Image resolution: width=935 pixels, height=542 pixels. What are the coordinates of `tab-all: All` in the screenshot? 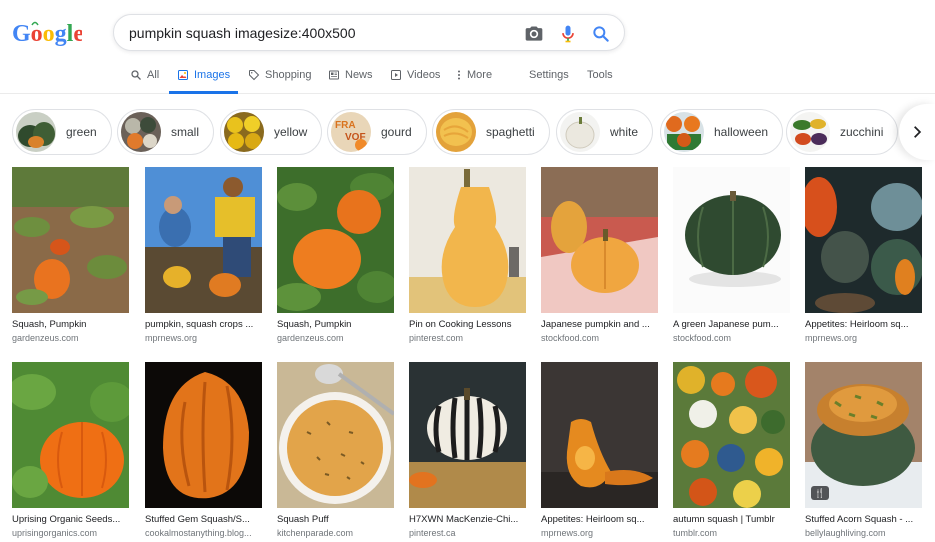 It's located at (144, 77).